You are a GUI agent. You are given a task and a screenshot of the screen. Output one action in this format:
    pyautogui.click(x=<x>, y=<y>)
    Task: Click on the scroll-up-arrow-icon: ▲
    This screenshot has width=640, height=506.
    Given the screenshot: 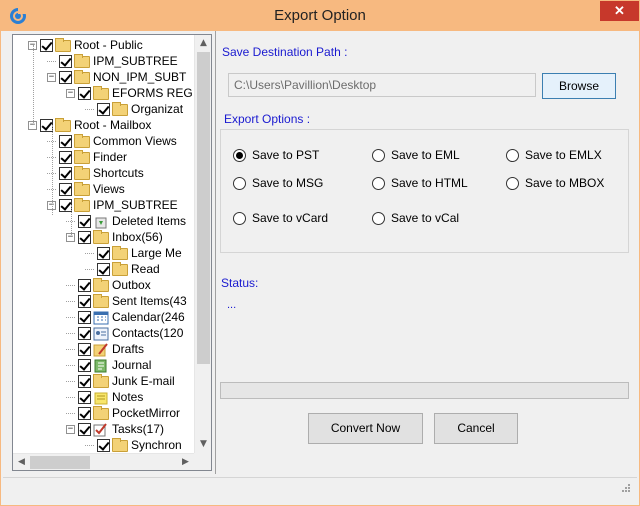 What is the action you would take?
    pyautogui.click(x=203, y=43)
    